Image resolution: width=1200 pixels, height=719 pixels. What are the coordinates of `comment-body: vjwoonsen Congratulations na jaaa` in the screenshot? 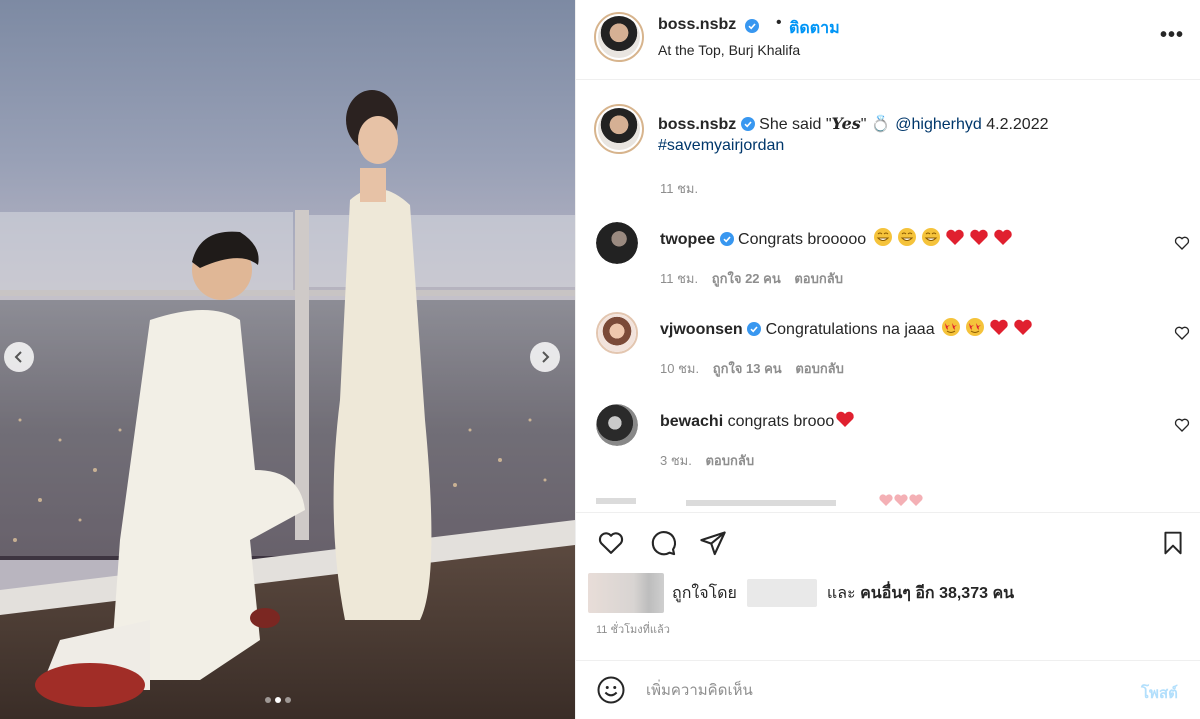 It's located at (848, 328).